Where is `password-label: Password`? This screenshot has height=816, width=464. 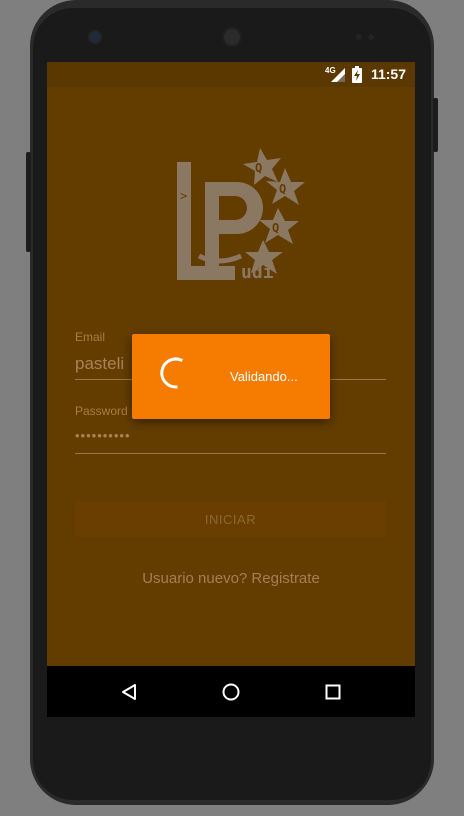
password-label: Password is located at coordinates (101, 411).